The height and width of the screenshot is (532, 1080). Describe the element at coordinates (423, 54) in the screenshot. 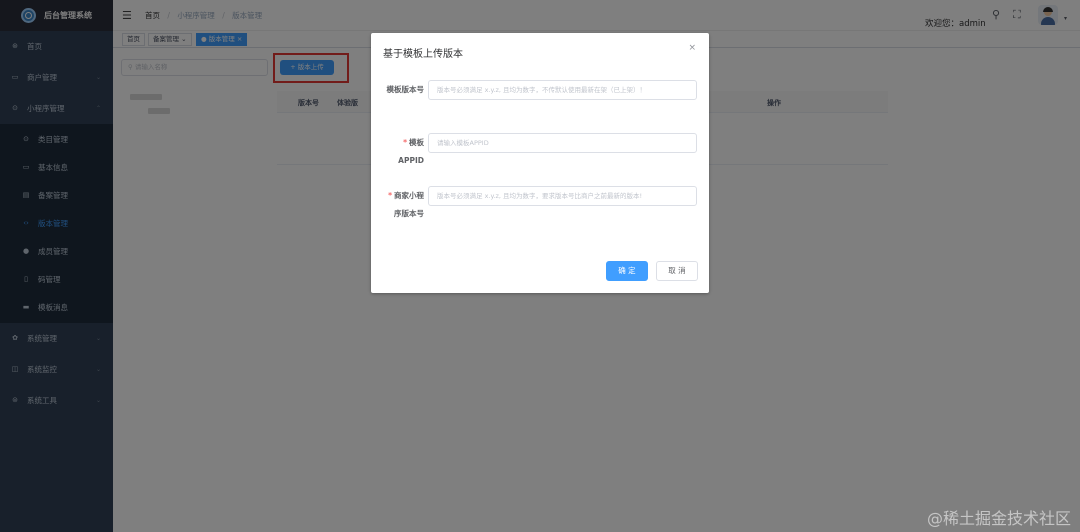

I see `dialog-title: 基于模板上传版本` at that location.